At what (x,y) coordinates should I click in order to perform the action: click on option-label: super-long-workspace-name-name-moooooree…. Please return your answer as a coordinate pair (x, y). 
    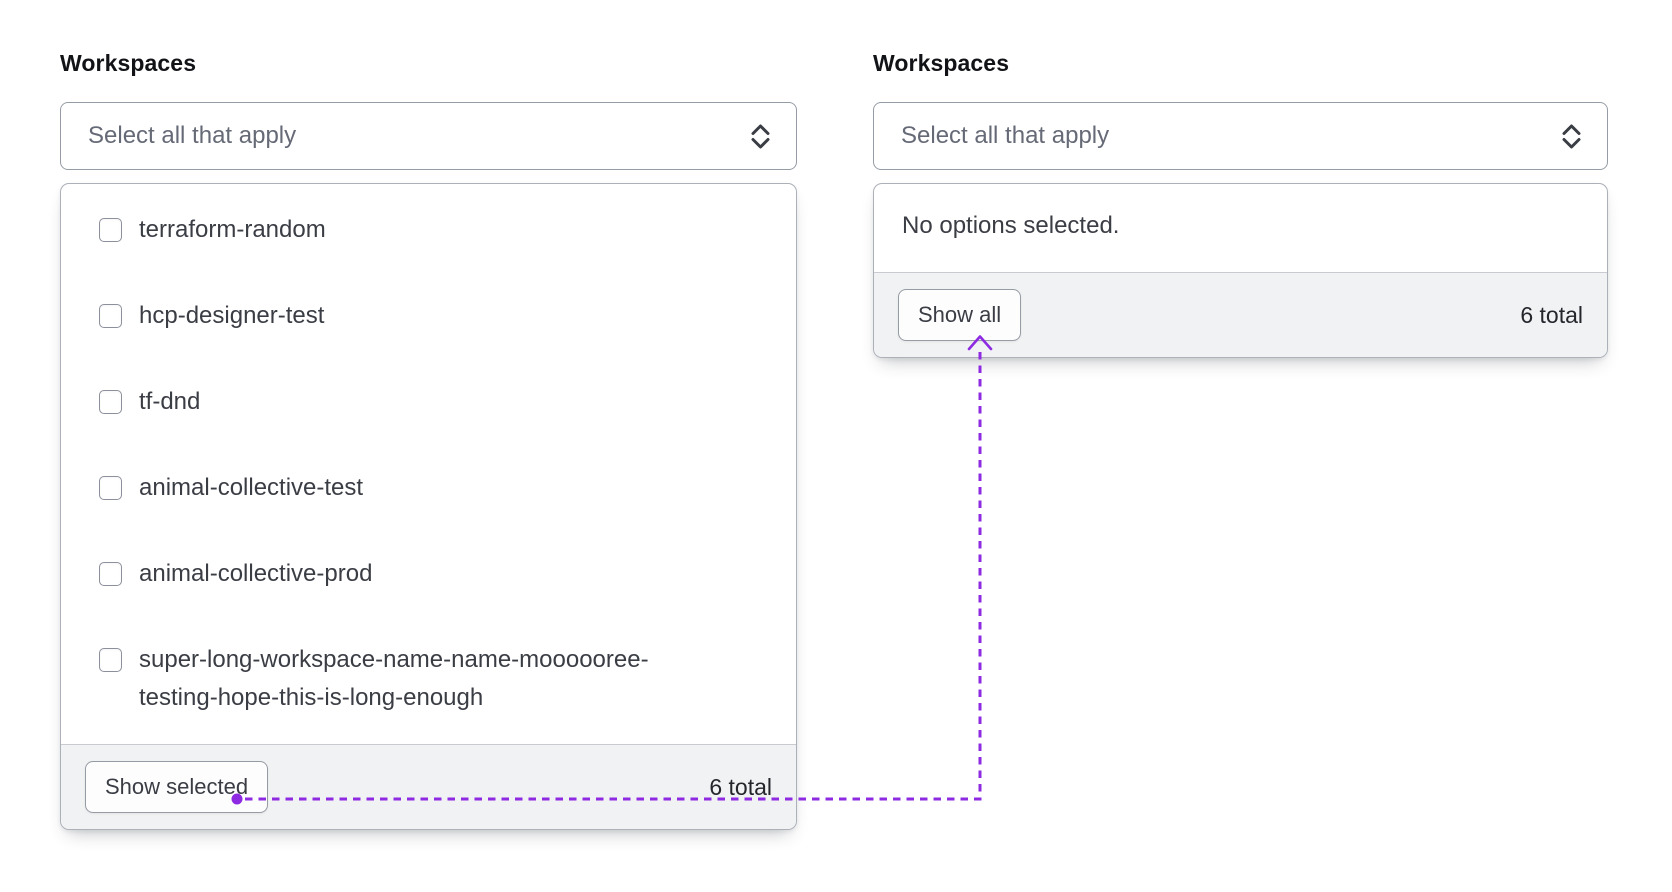
    Looking at the image, I should click on (394, 678).